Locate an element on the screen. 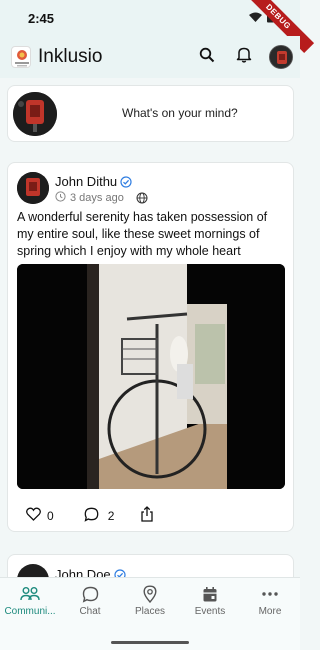  post-time: 3 days ago is located at coordinates (97, 198).